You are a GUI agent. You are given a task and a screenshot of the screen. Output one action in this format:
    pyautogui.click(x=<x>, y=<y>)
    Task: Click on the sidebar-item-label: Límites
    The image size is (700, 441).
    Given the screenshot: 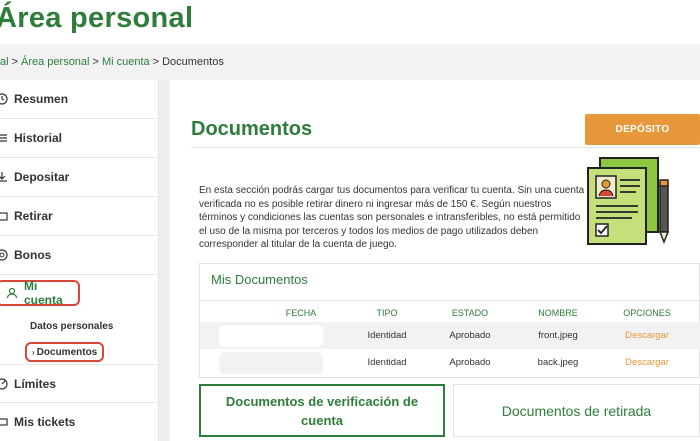 What is the action you would take?
    pyautogui.click(x=35, y=383)
    